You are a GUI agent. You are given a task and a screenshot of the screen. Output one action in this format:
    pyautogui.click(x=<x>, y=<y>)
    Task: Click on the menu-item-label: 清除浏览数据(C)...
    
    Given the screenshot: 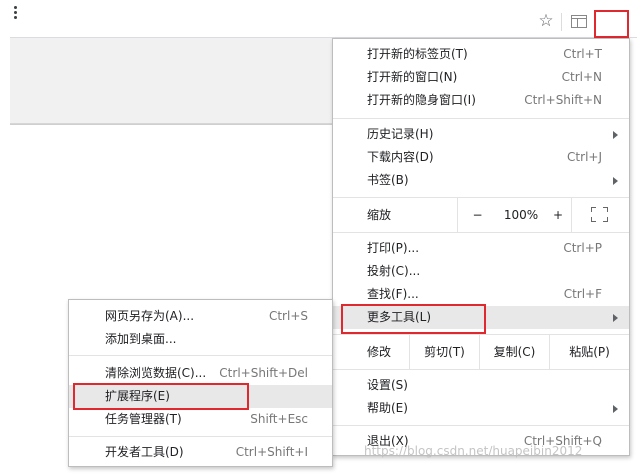 What is the action you would take?
    pyautogui.click(x=156, y=373)
    